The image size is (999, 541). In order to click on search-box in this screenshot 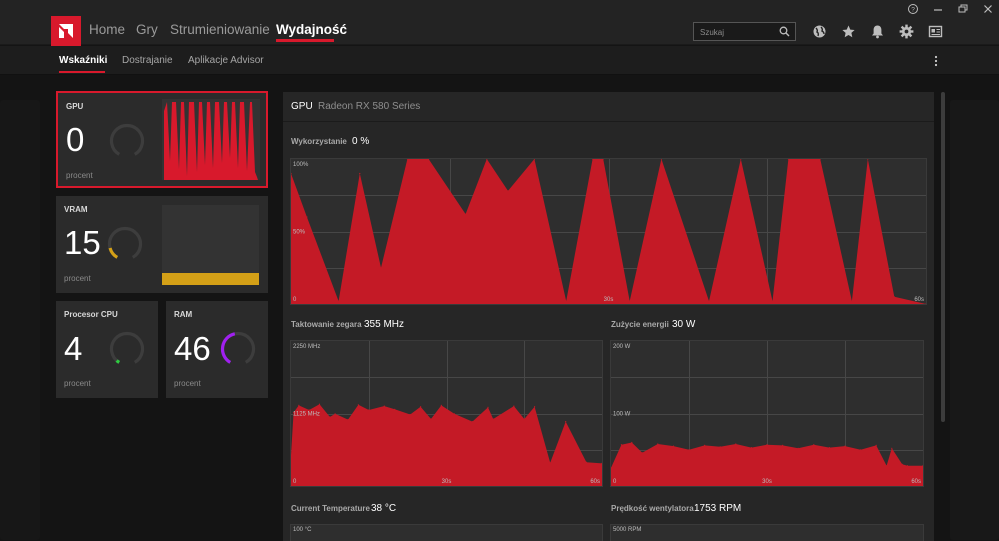, I will do `click(744, 31)`.